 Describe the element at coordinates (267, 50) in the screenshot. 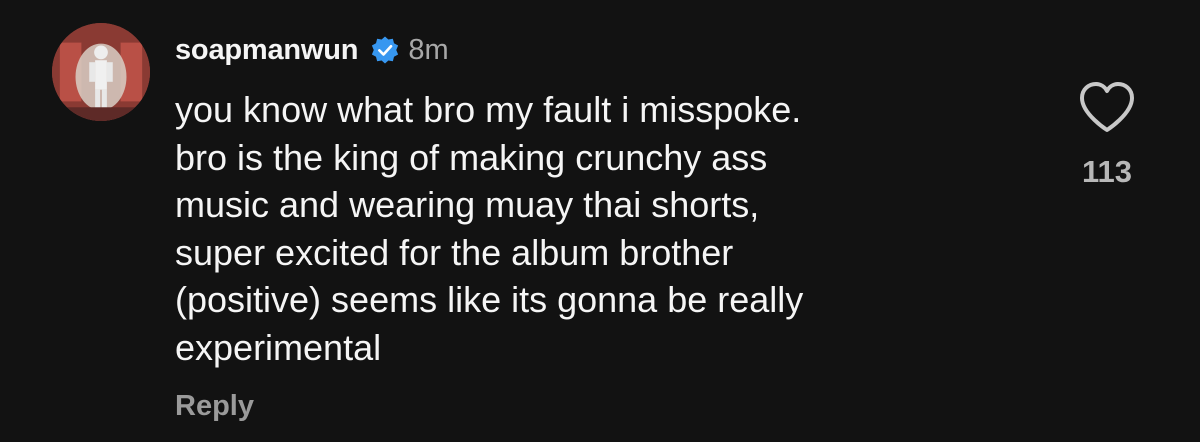

I see `username: soapmanwun` at that location.